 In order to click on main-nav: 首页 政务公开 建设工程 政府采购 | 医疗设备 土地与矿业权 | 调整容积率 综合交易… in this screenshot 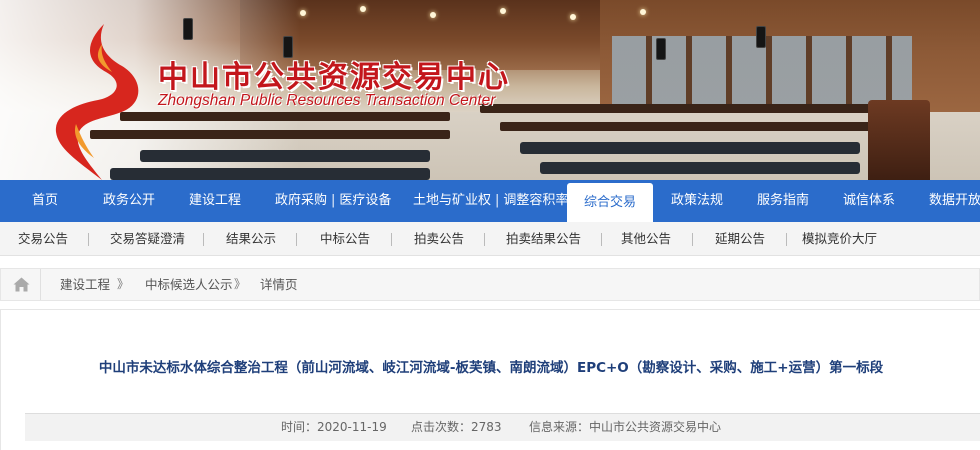, I will do `click(490, 201)`.